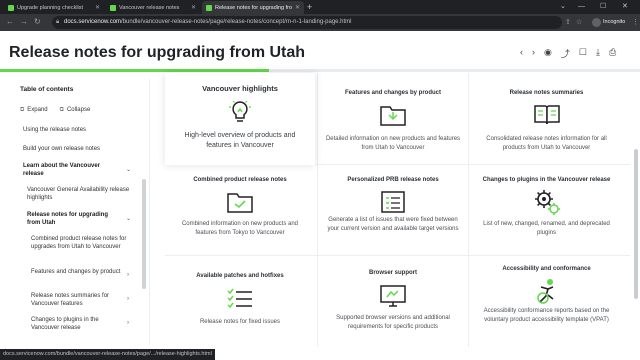  What do you see at coordinates (309, 7) in the screenshot?
I see `new-tab-icon: +` at bounding box center [309, 7].